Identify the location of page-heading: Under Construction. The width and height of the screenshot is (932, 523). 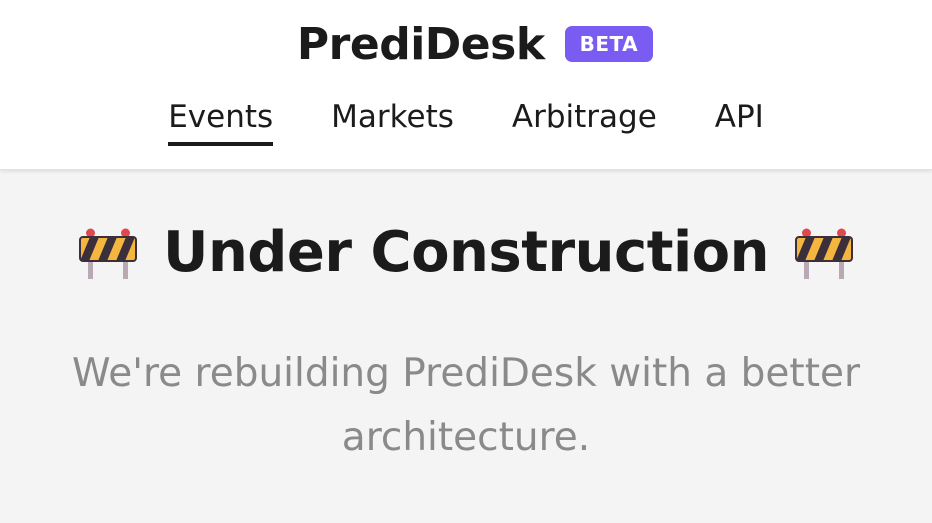
(466, 252).